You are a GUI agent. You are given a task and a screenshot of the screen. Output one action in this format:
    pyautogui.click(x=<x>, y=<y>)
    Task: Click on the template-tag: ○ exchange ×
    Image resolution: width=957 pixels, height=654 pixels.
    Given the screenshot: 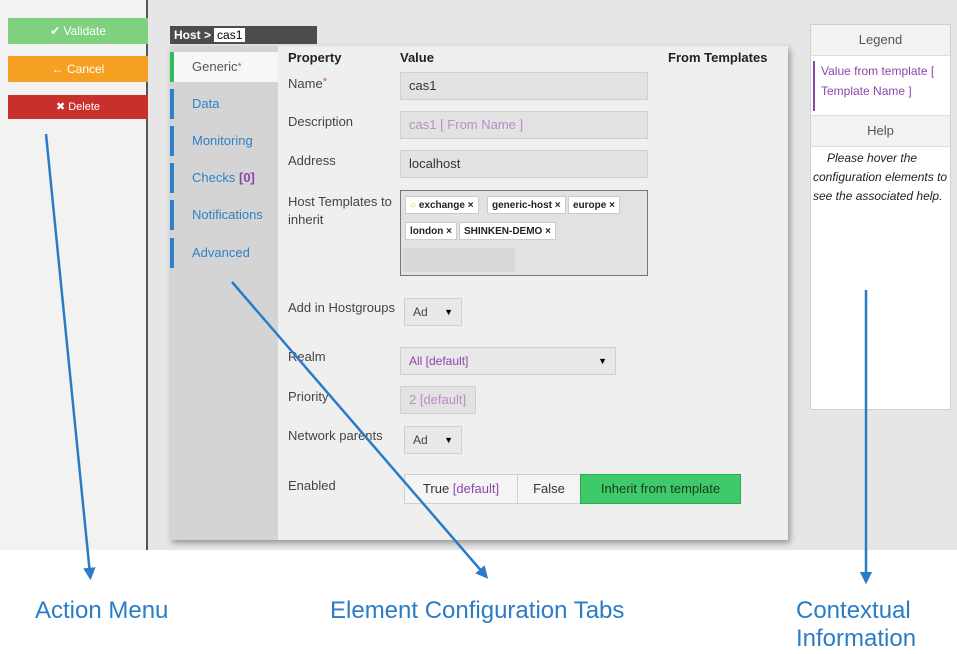 What is the action you would take?
    pyautogui.click(x=442, y=205)
    